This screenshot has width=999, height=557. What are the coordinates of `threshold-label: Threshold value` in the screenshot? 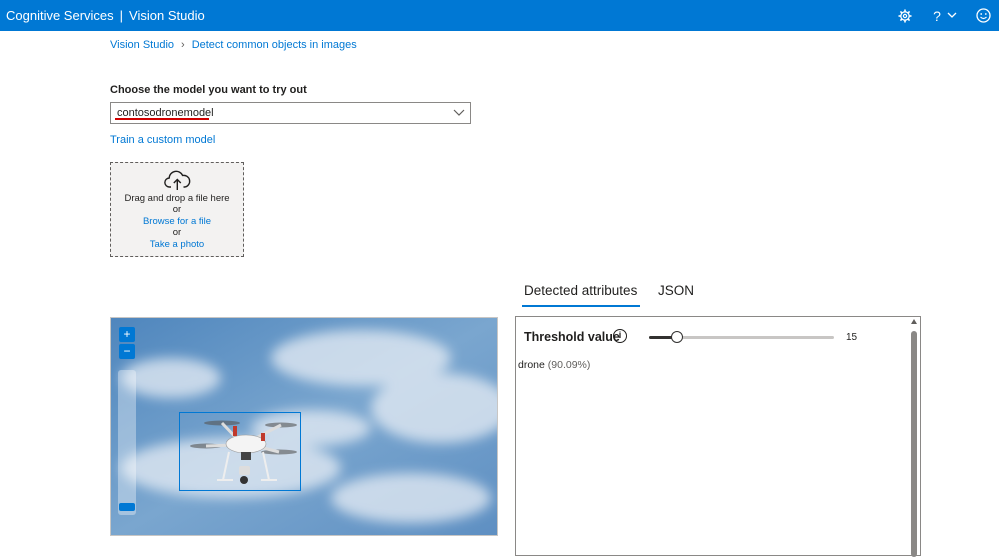 It's located at (572, 337).